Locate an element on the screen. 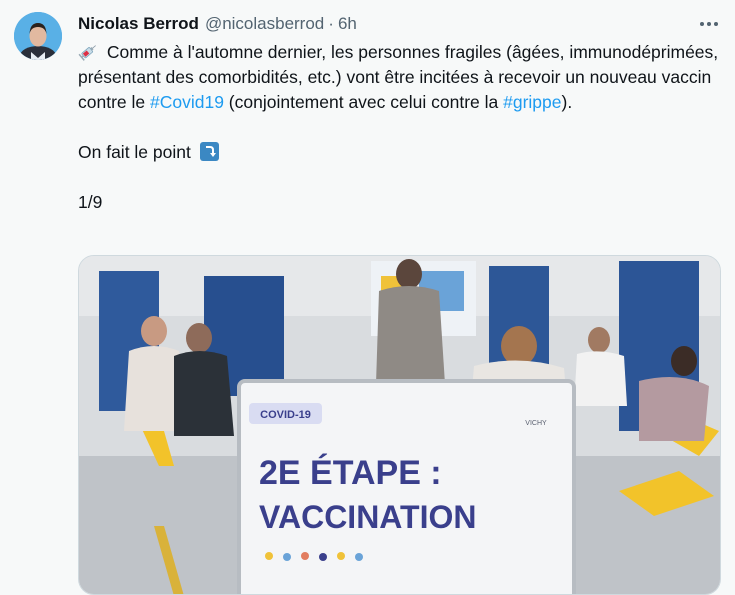 This screenshot has height=595, width=735. sign-tag: COVID-19 is located at coordinates (285, 415).